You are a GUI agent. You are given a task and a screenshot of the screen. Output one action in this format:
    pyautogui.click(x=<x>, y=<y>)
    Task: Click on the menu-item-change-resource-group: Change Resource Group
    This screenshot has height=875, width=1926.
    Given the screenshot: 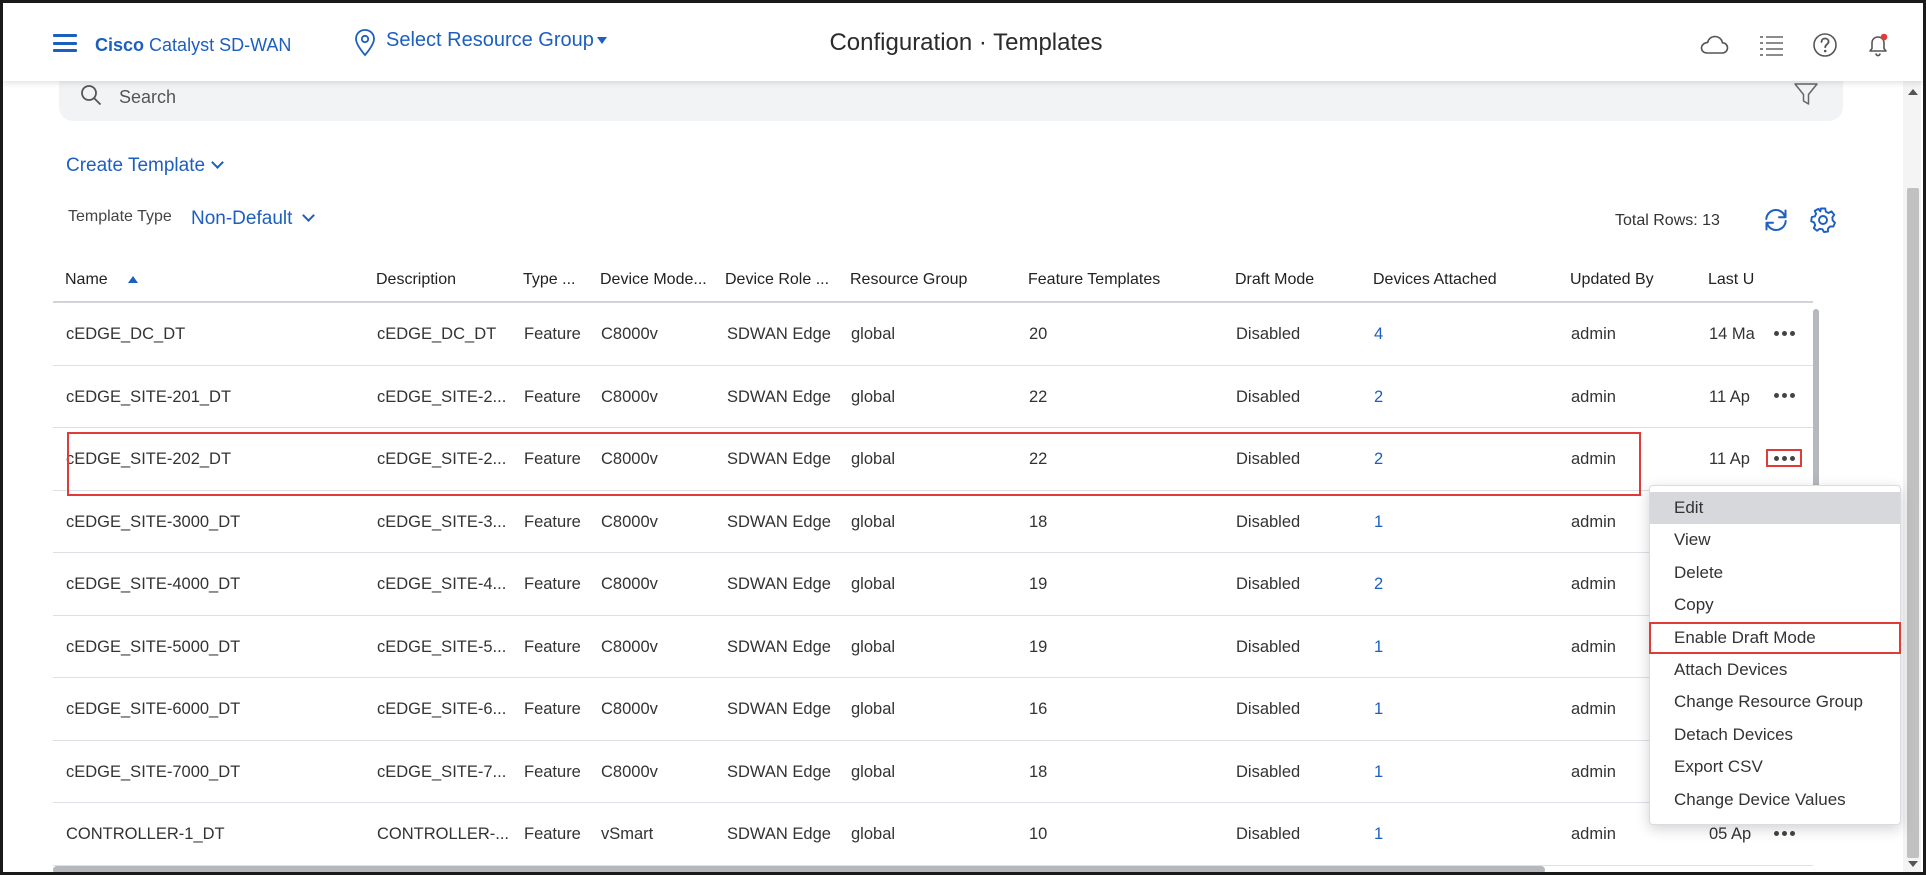 What is the action you would take?
    pyautogui.click(x=1775, y=702)
    